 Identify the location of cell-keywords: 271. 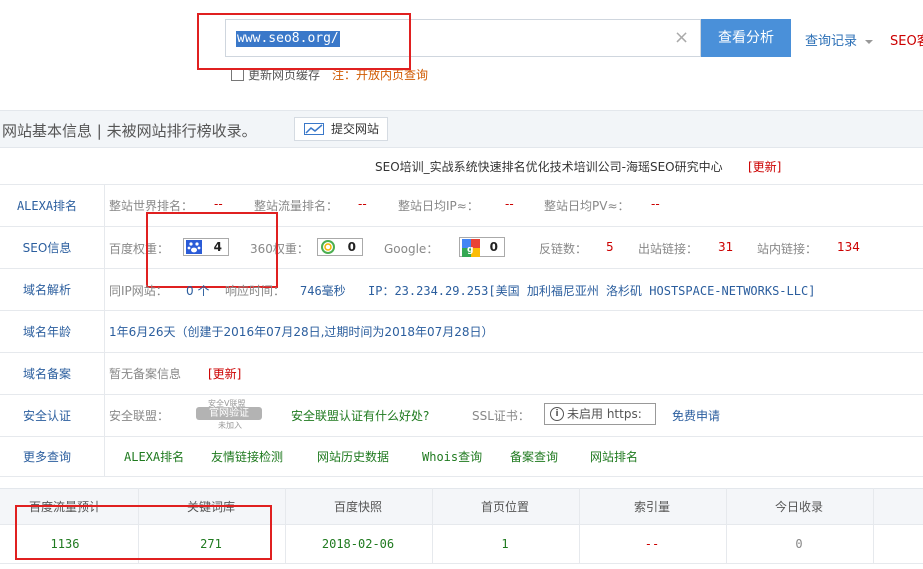
(211, 544).